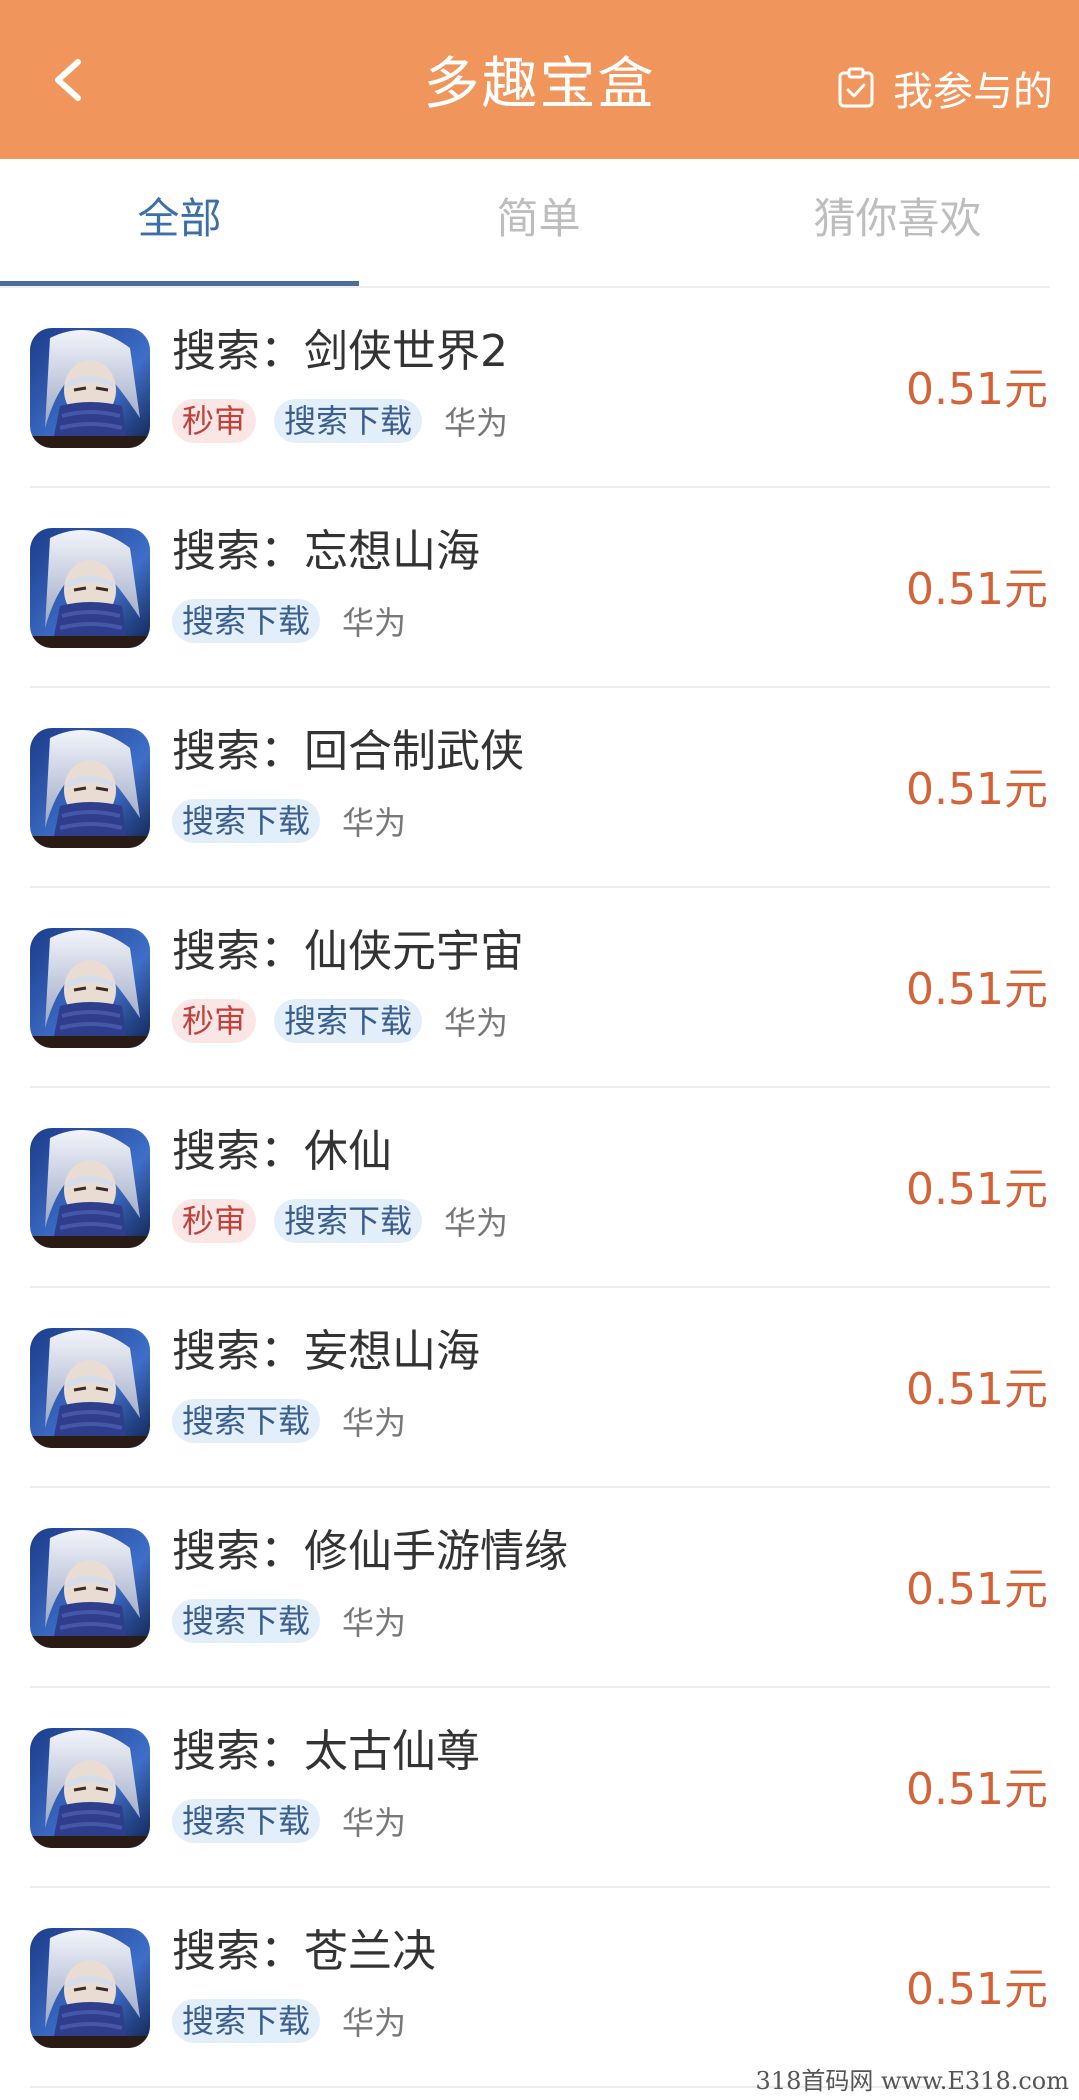 This screenshot has height=2100, width=1079. Describe the element at coordinates (856, 87) in the screenshot. I see `clipboard-check-icon` at that location.